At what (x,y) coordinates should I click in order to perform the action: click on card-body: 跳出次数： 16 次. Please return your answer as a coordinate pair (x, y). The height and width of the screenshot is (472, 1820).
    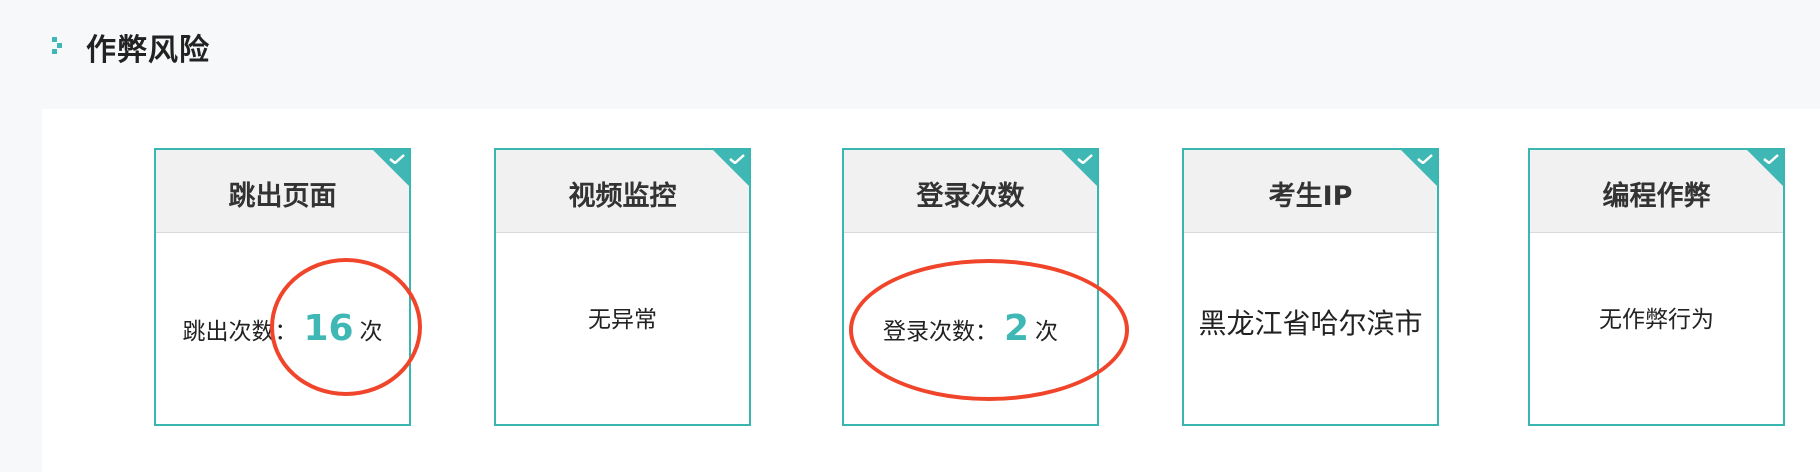
    Looking at the image, I should click on (282, 328).